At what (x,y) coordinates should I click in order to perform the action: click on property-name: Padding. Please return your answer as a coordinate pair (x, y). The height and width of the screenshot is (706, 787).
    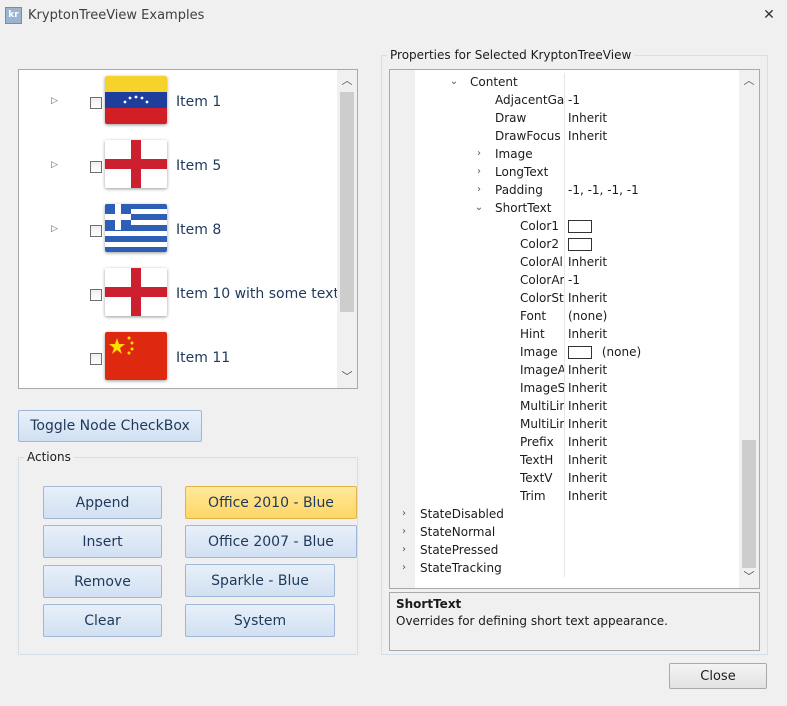
    Looking at the image, I should click on (519, 190).